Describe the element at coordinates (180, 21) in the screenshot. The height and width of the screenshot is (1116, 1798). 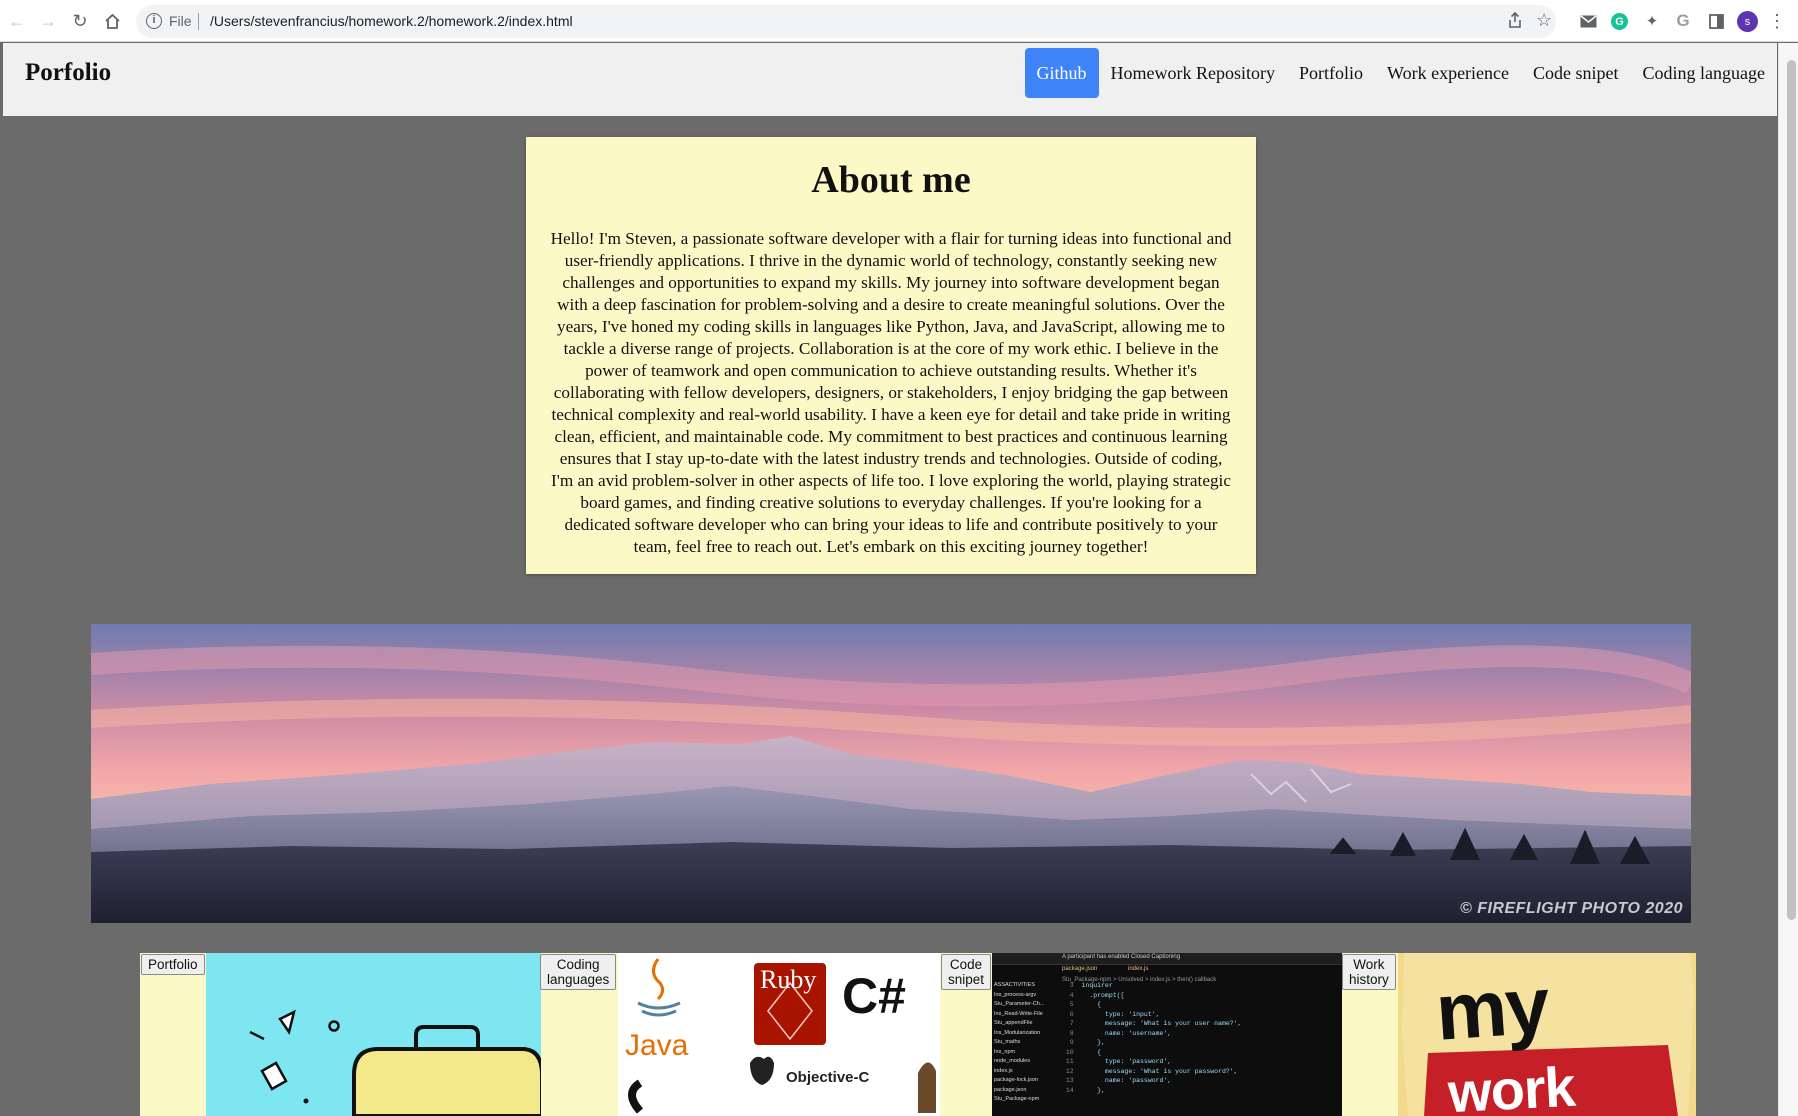
I see `file-label: File` at that location.